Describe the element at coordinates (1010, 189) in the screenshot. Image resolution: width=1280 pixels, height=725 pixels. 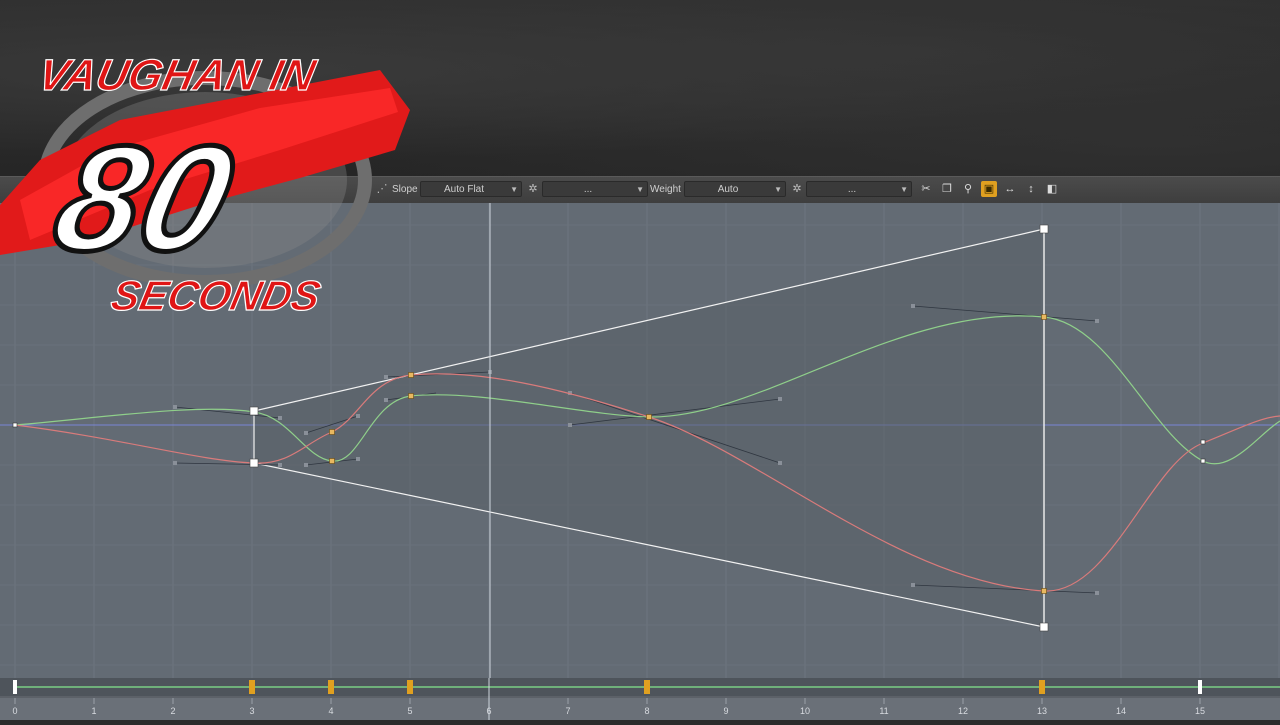
I see `fit-horizontal-icon: ↔` at that location.